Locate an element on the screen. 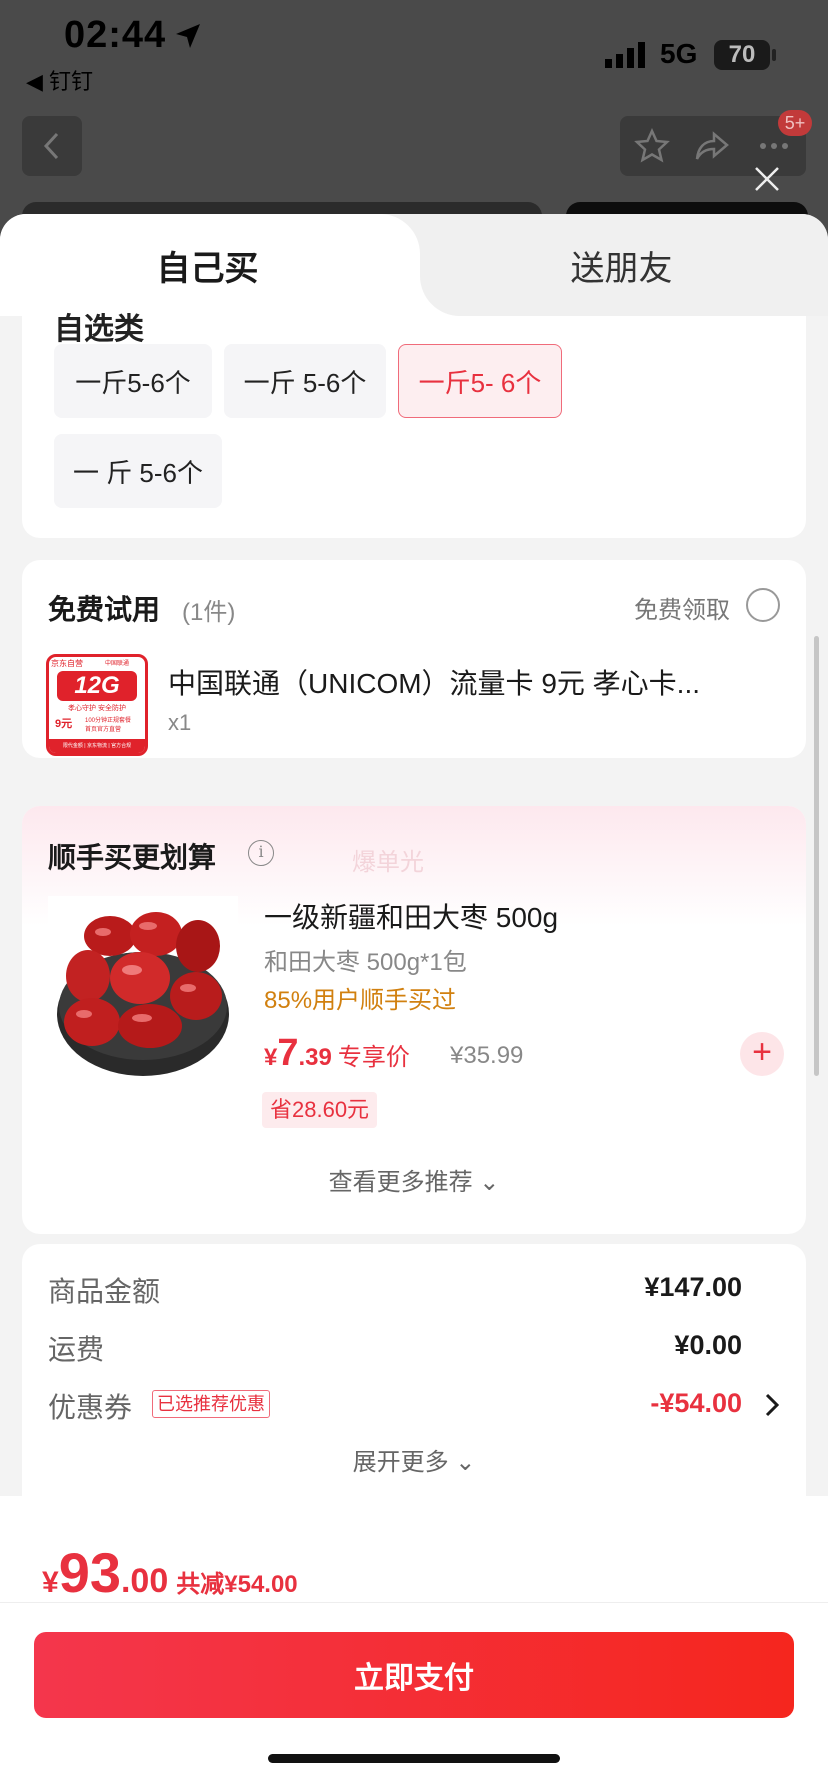 This screenshot has height=1792, width=828. total-decimal: .00 is located at coordinates (144, 1581).